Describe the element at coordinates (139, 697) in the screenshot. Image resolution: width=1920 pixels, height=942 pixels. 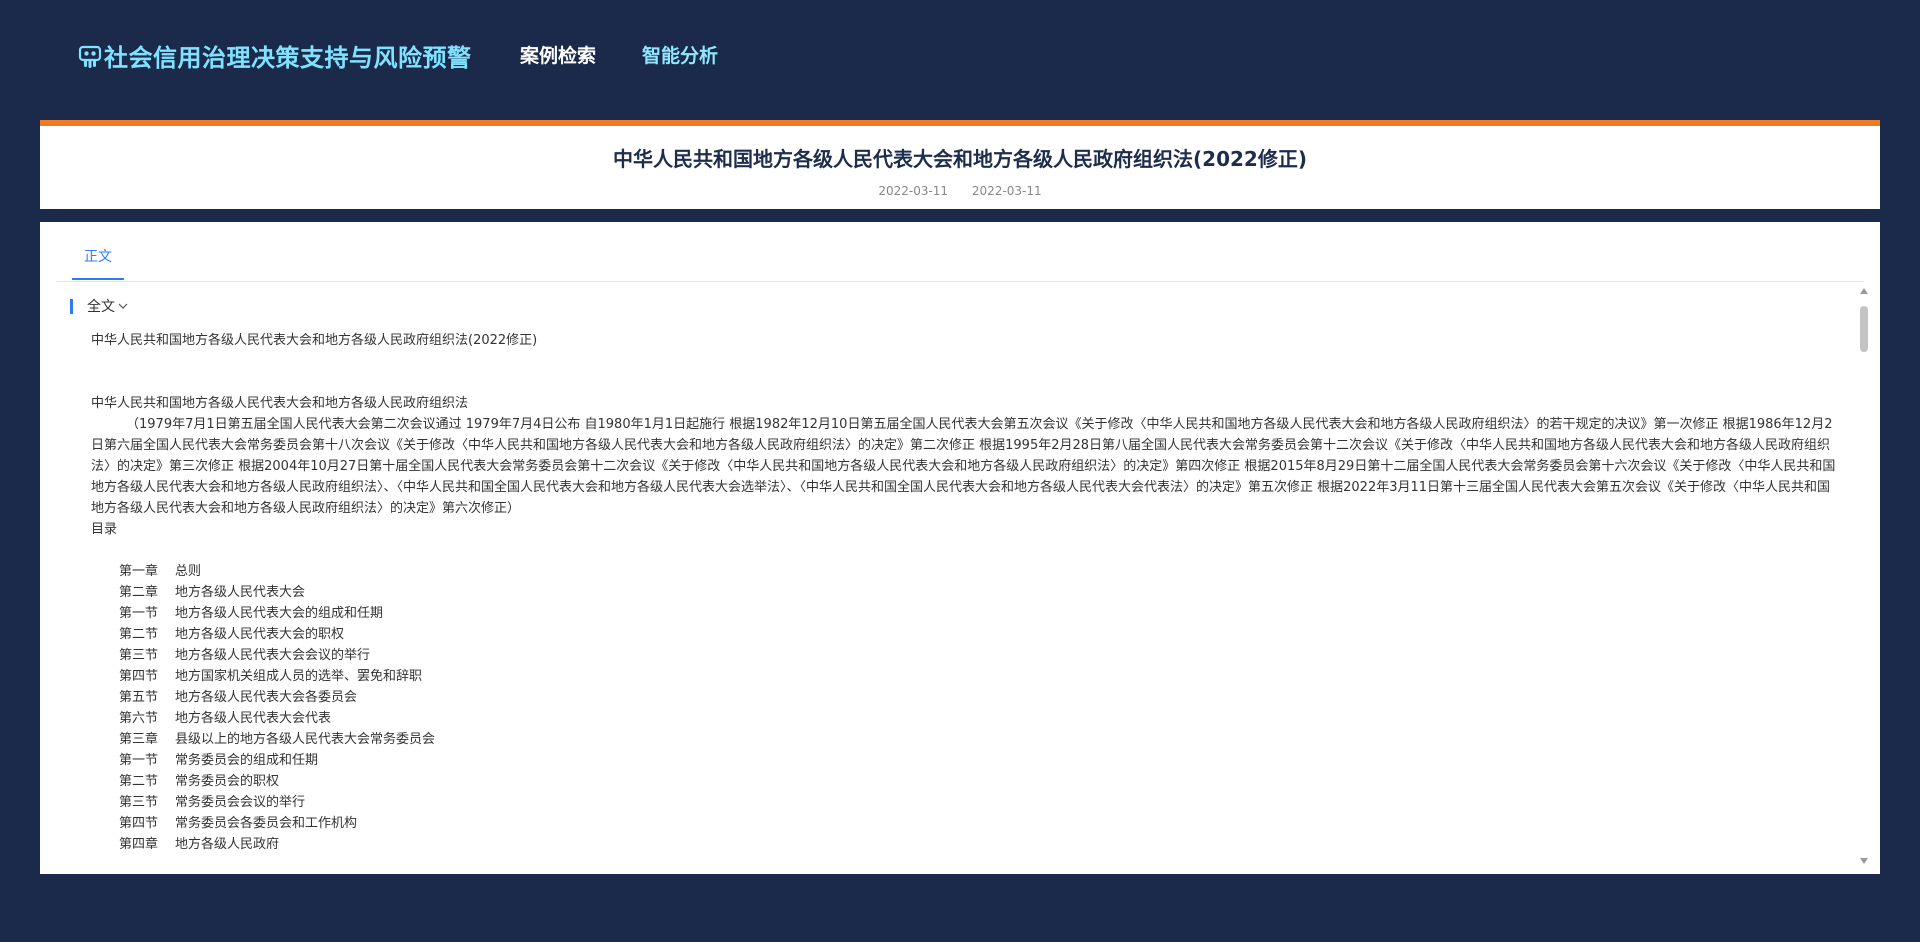
I see `toc-item-number: 第五节` at that location.